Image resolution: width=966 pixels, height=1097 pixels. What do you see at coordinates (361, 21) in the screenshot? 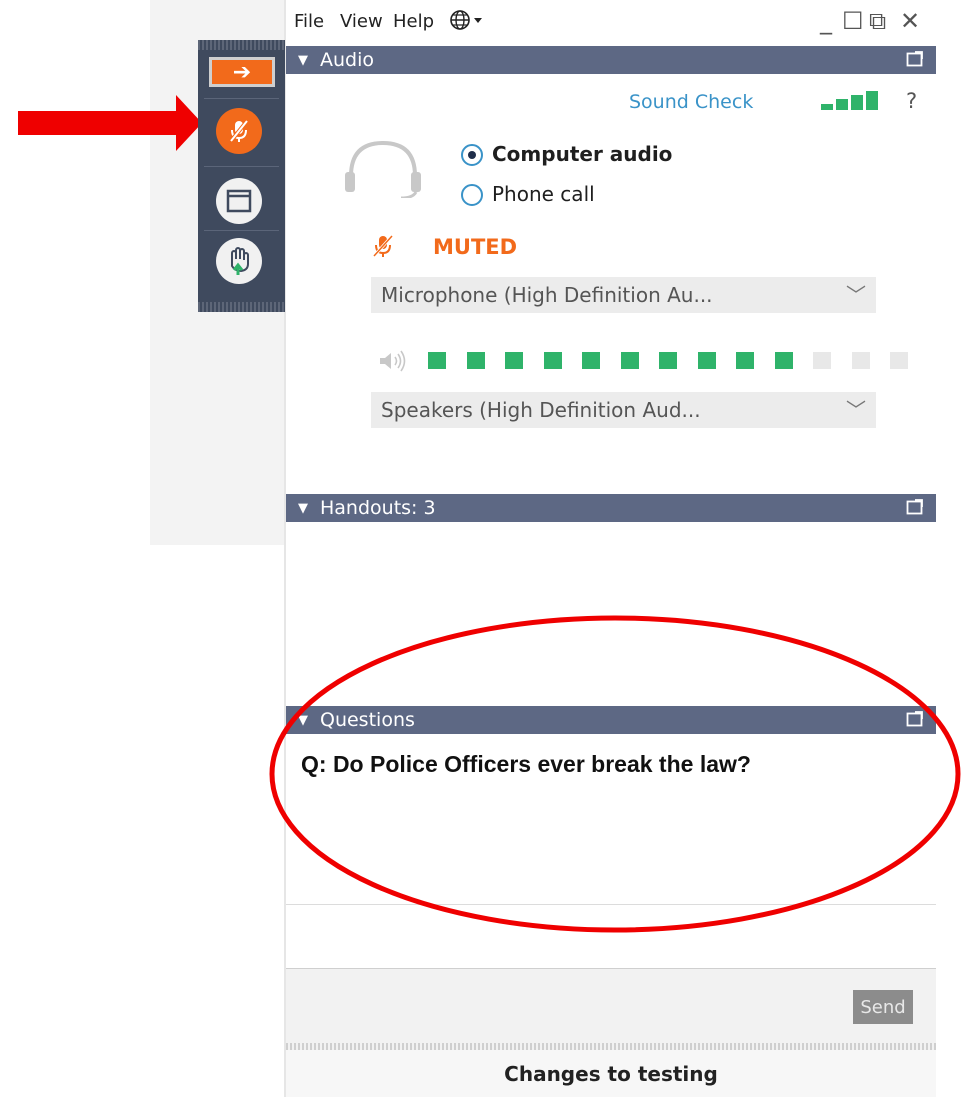
I see `menu-view: View` at bounding box center [361, 21].